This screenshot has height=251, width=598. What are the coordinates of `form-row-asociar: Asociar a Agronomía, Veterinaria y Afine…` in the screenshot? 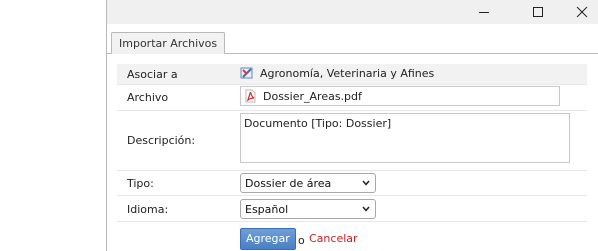 It's located at (352, 74).